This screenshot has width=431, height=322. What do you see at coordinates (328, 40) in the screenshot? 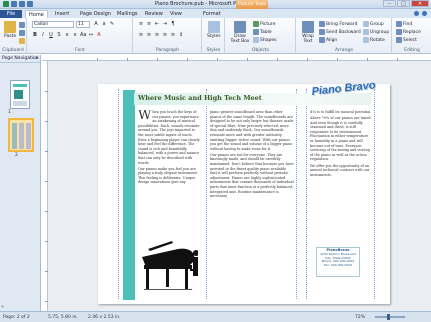
I see `align-button: Align` at bounding box center [328, 40].